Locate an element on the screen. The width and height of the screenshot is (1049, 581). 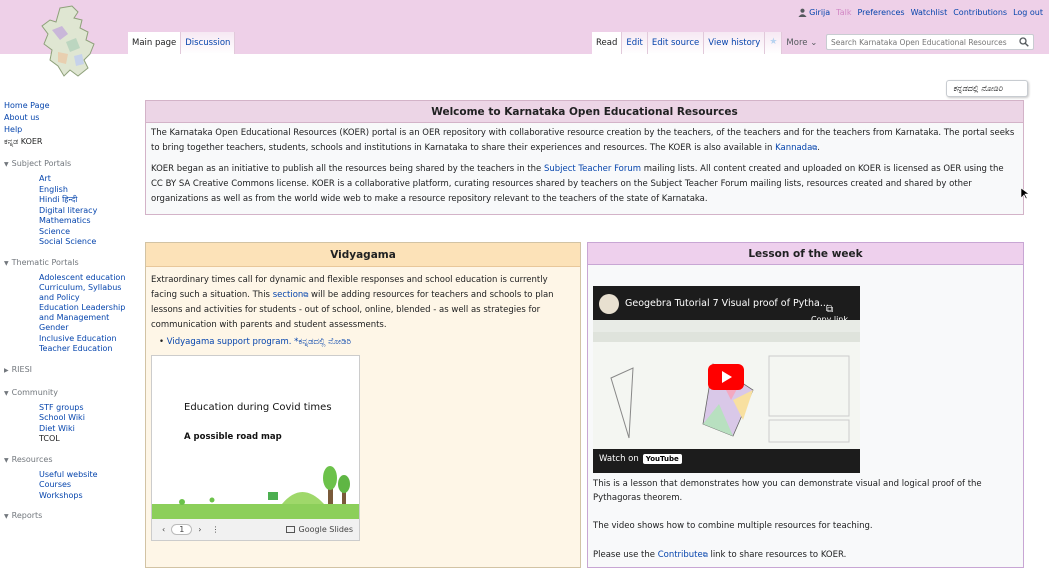
mouse-cursor-icon is located at coordinates (1025, 194).